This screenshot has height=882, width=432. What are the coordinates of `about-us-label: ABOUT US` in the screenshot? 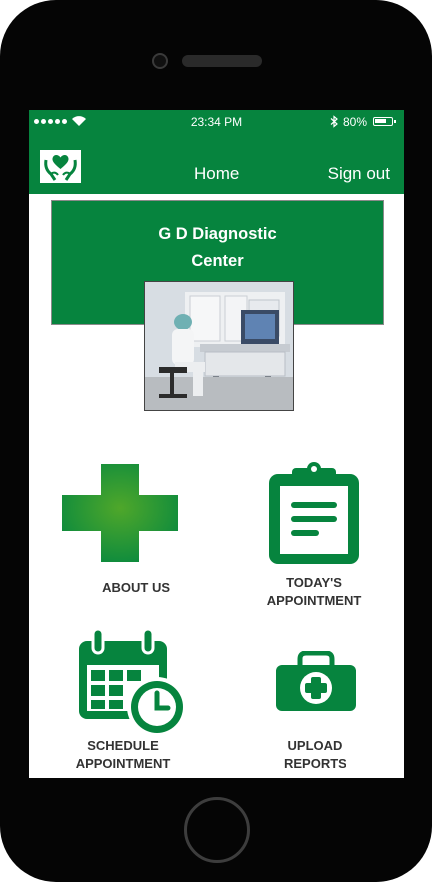 It's located at (136, 587).